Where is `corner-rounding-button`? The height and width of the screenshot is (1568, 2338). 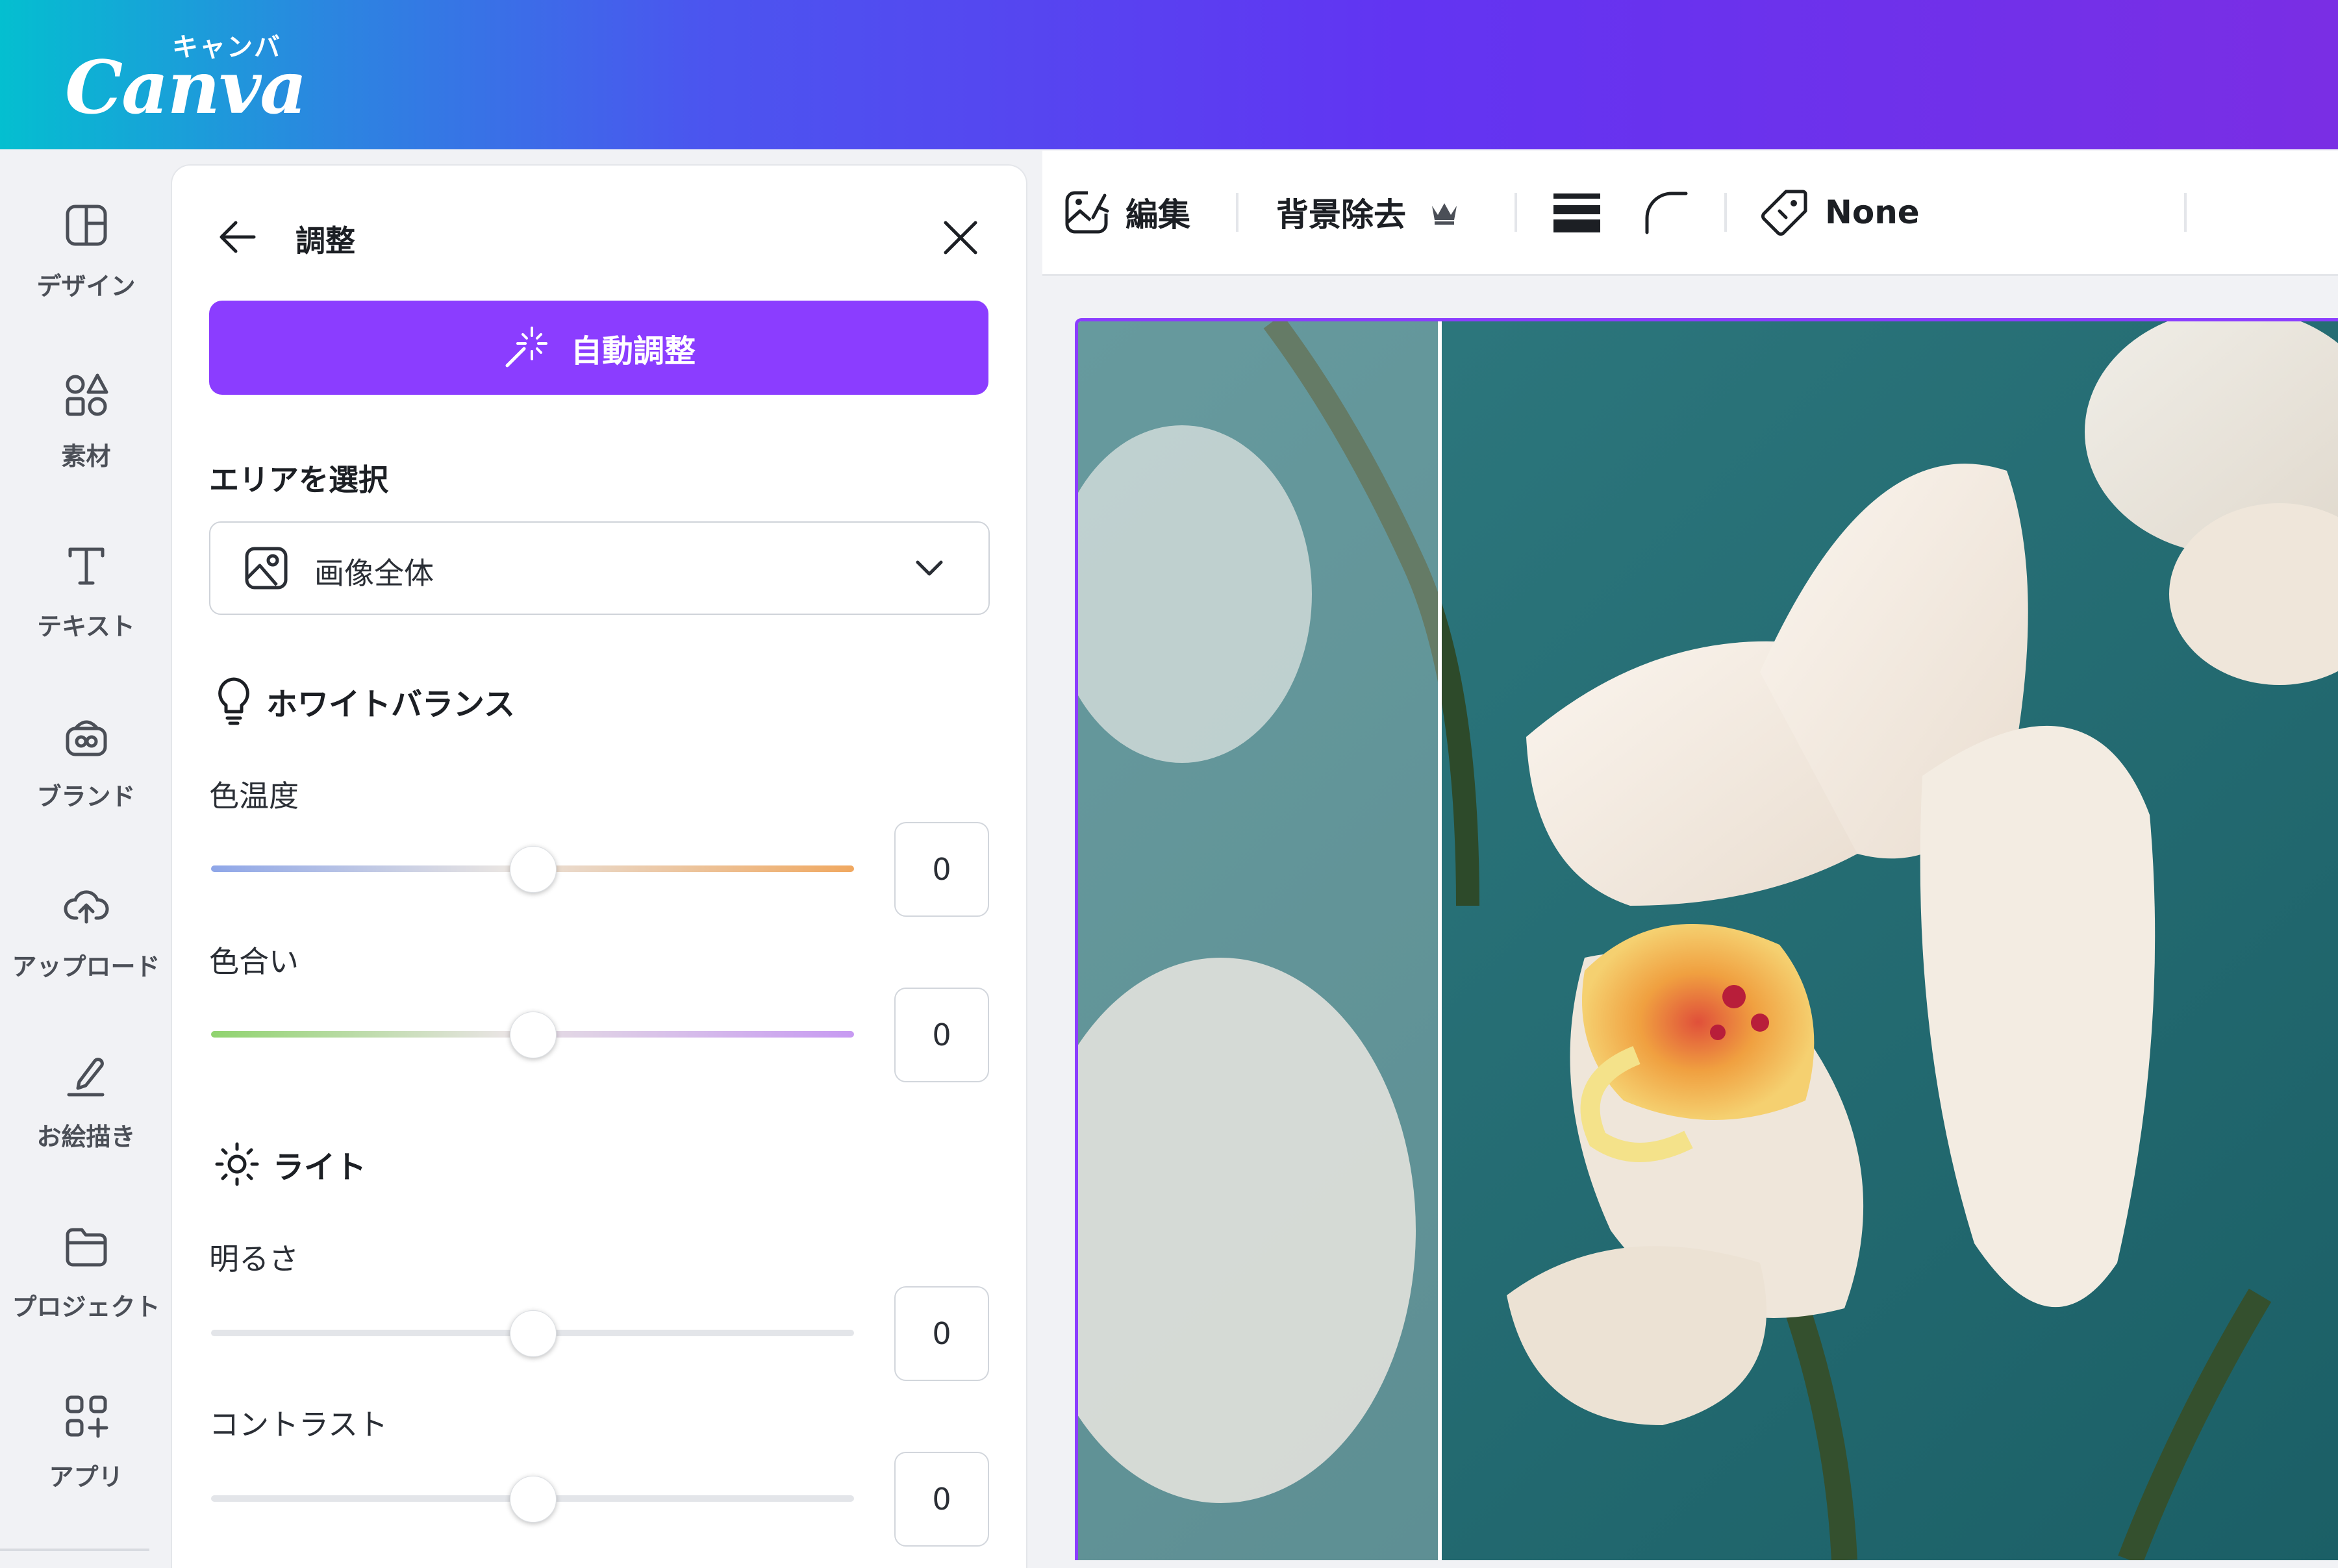
corner-rounding-button is located at coordinates (1666, 212).